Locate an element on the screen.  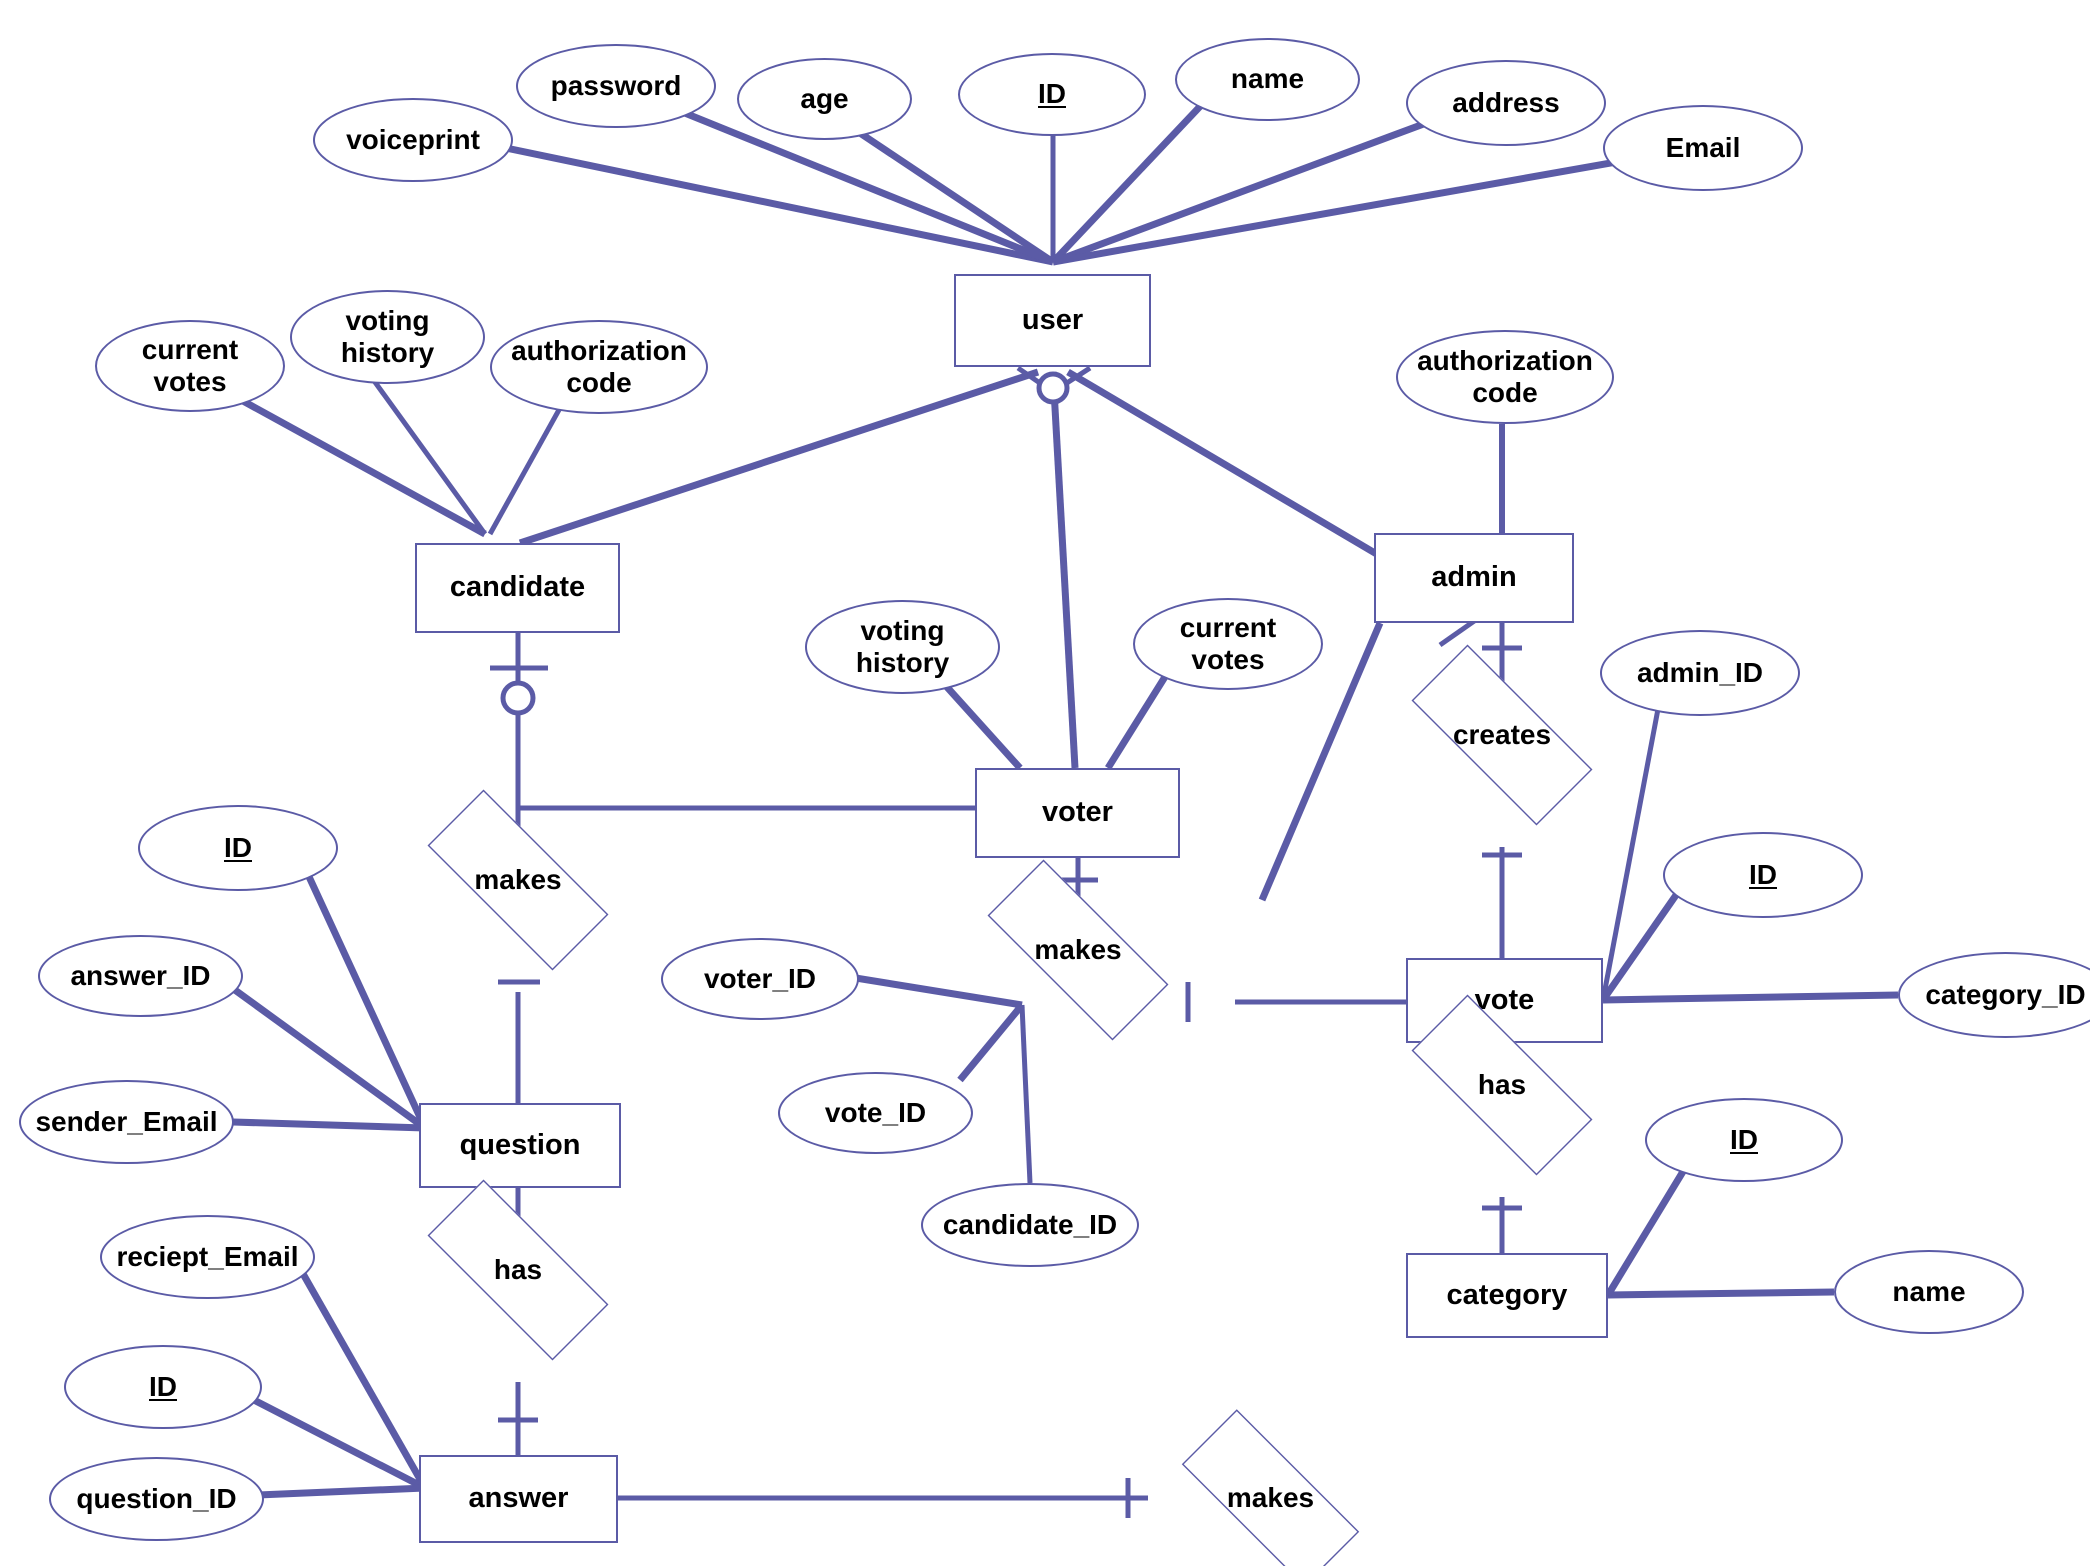
attribute-answer-reciept-email: reciept_Email is located at coordinates (207, 1257).